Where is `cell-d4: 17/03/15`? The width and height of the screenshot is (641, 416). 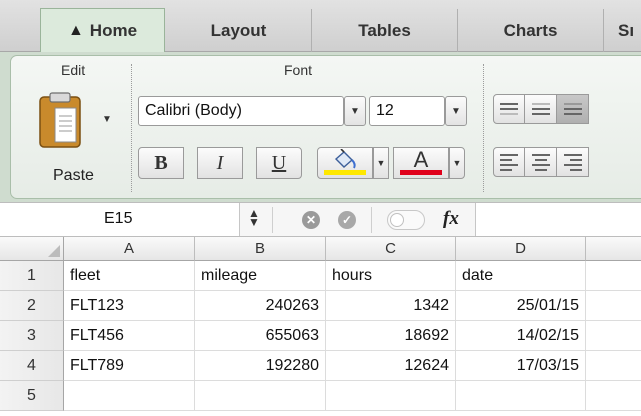
cell-d4: 17/03/15 is located at coordinates (521, 366).